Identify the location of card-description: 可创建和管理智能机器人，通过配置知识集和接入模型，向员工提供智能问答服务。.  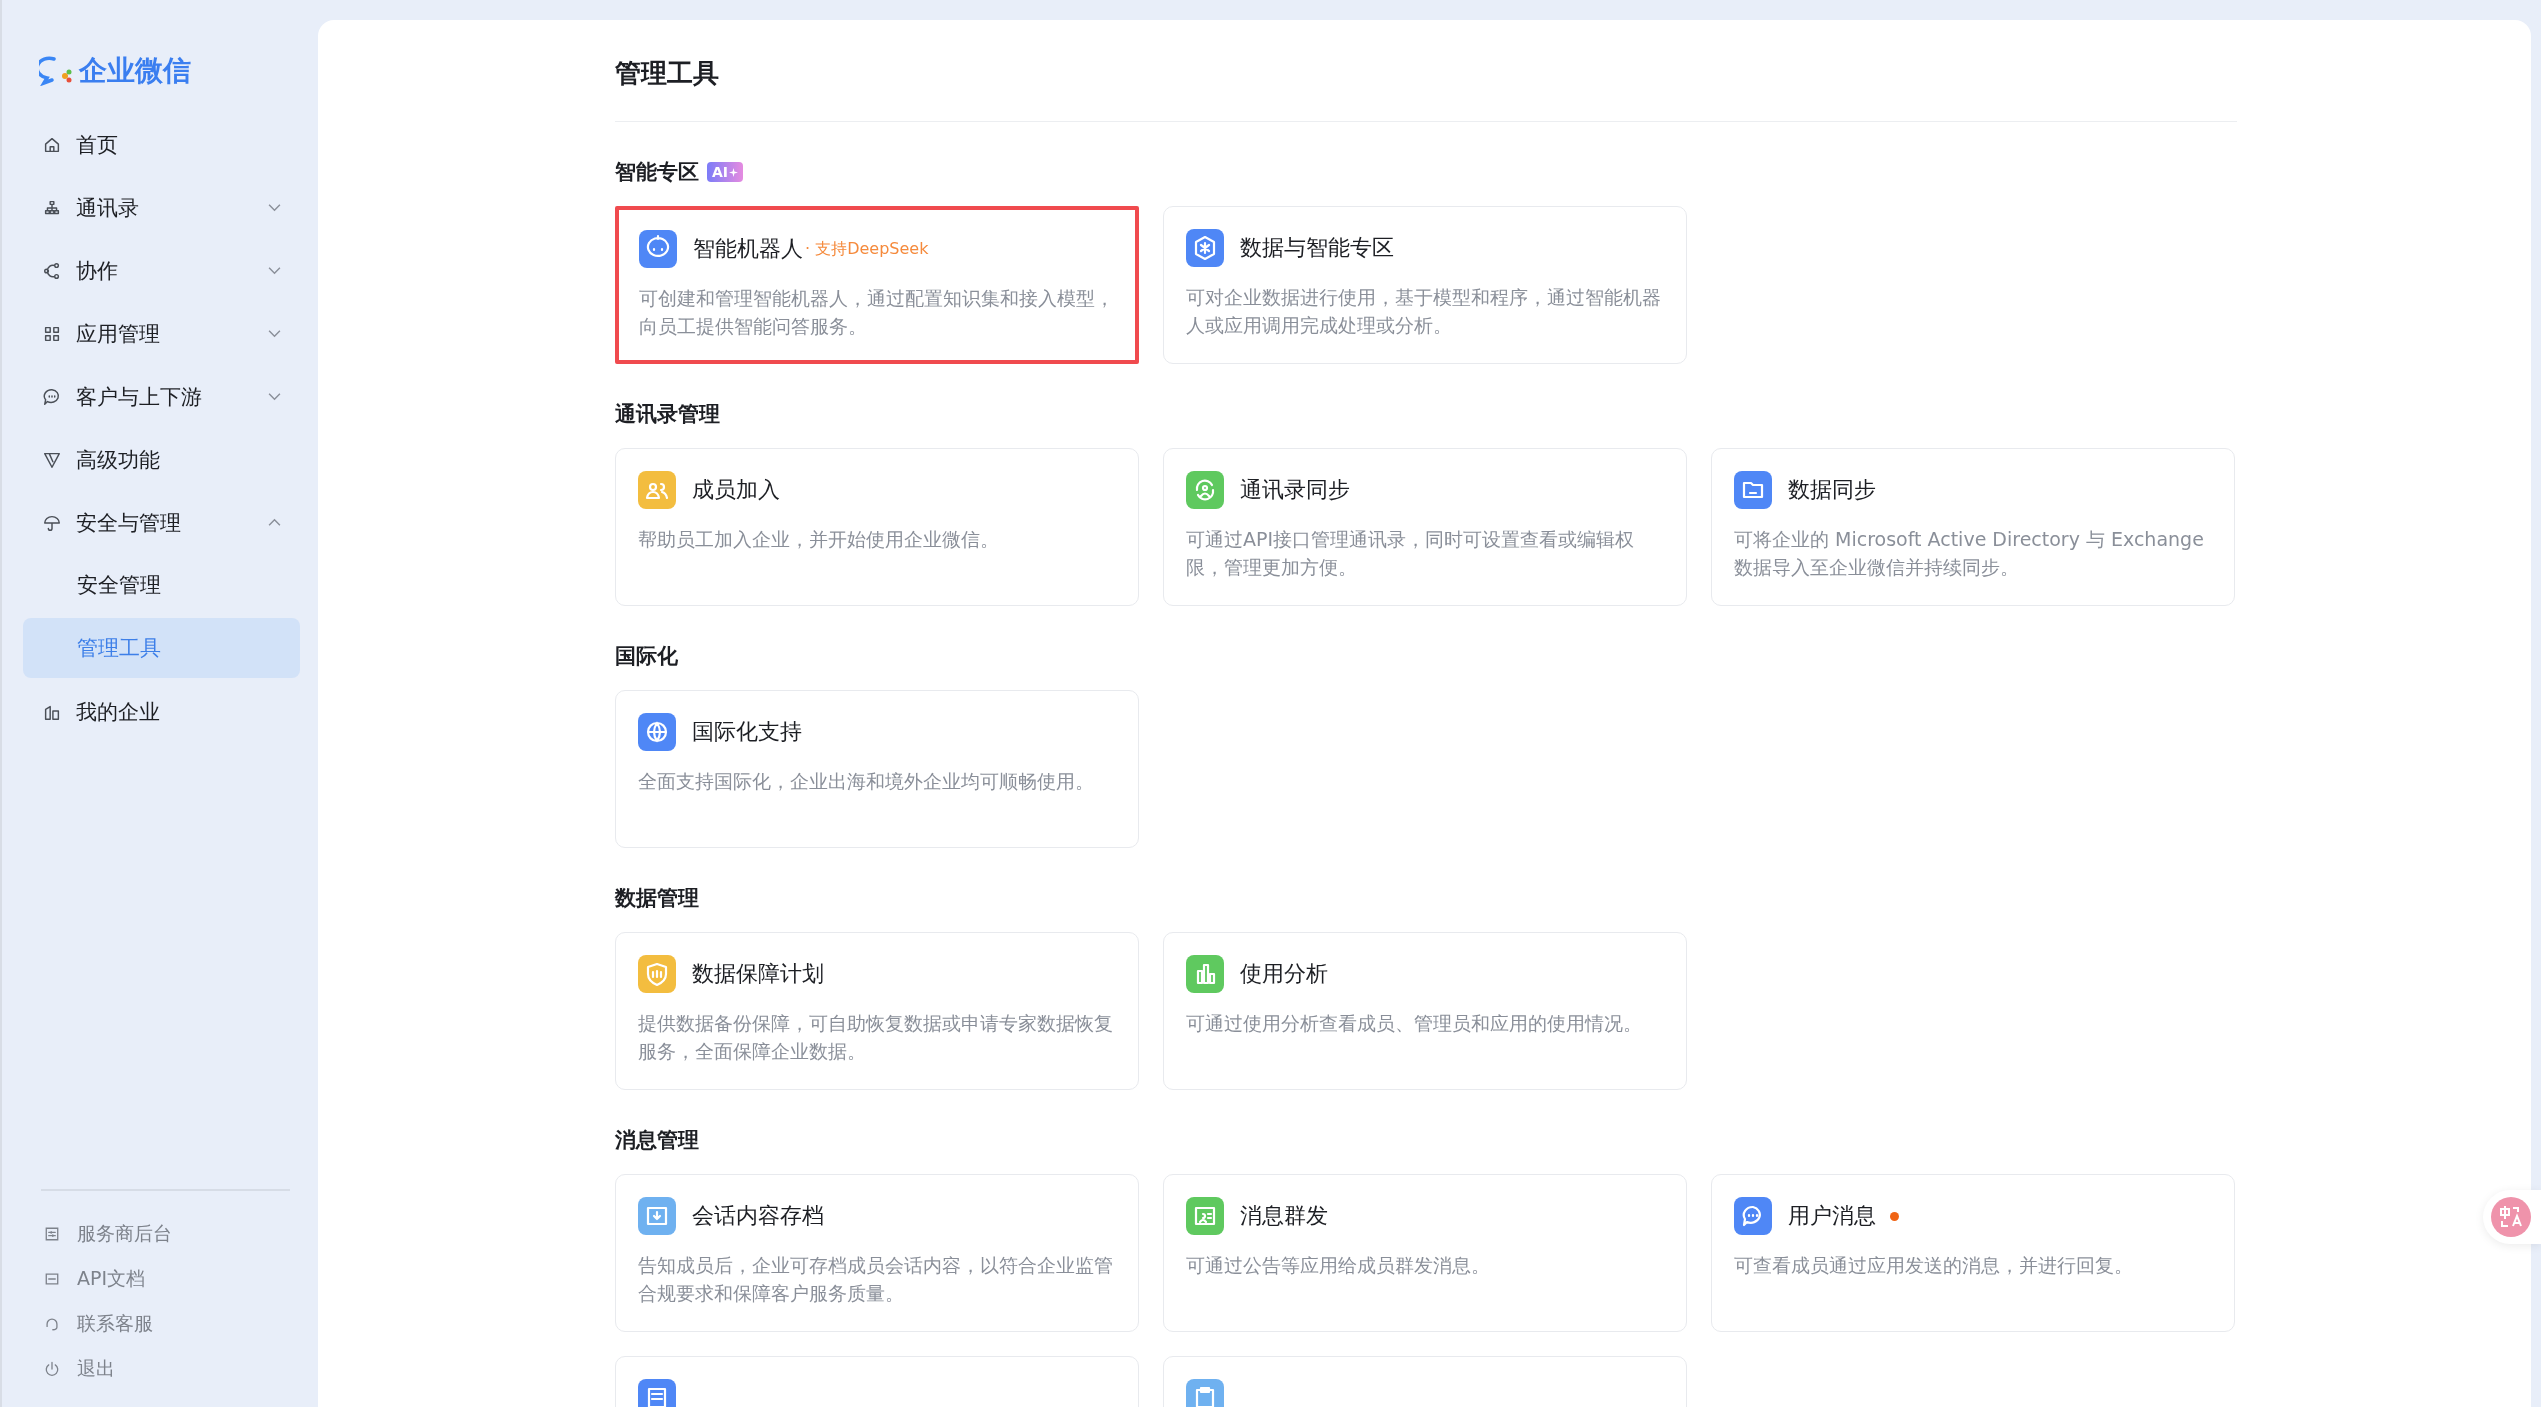
(877, 312).